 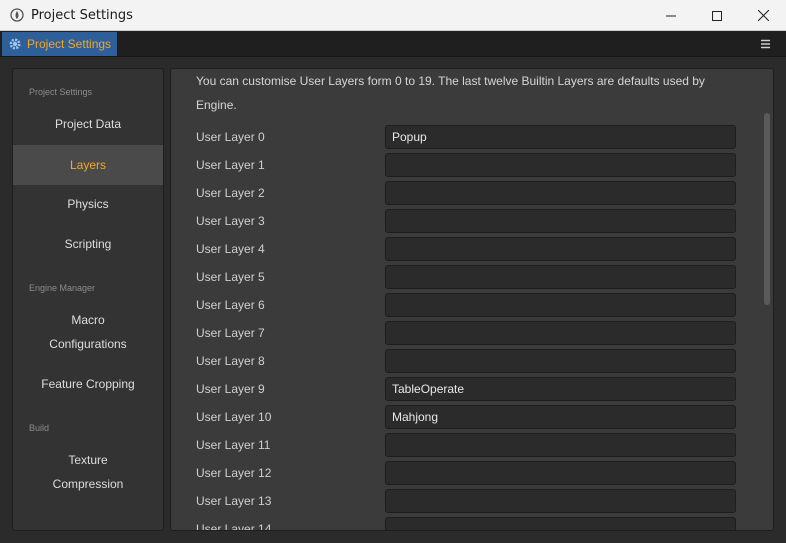 I want to click on layer-row: User Layer 2, so click(x=466, y=193).